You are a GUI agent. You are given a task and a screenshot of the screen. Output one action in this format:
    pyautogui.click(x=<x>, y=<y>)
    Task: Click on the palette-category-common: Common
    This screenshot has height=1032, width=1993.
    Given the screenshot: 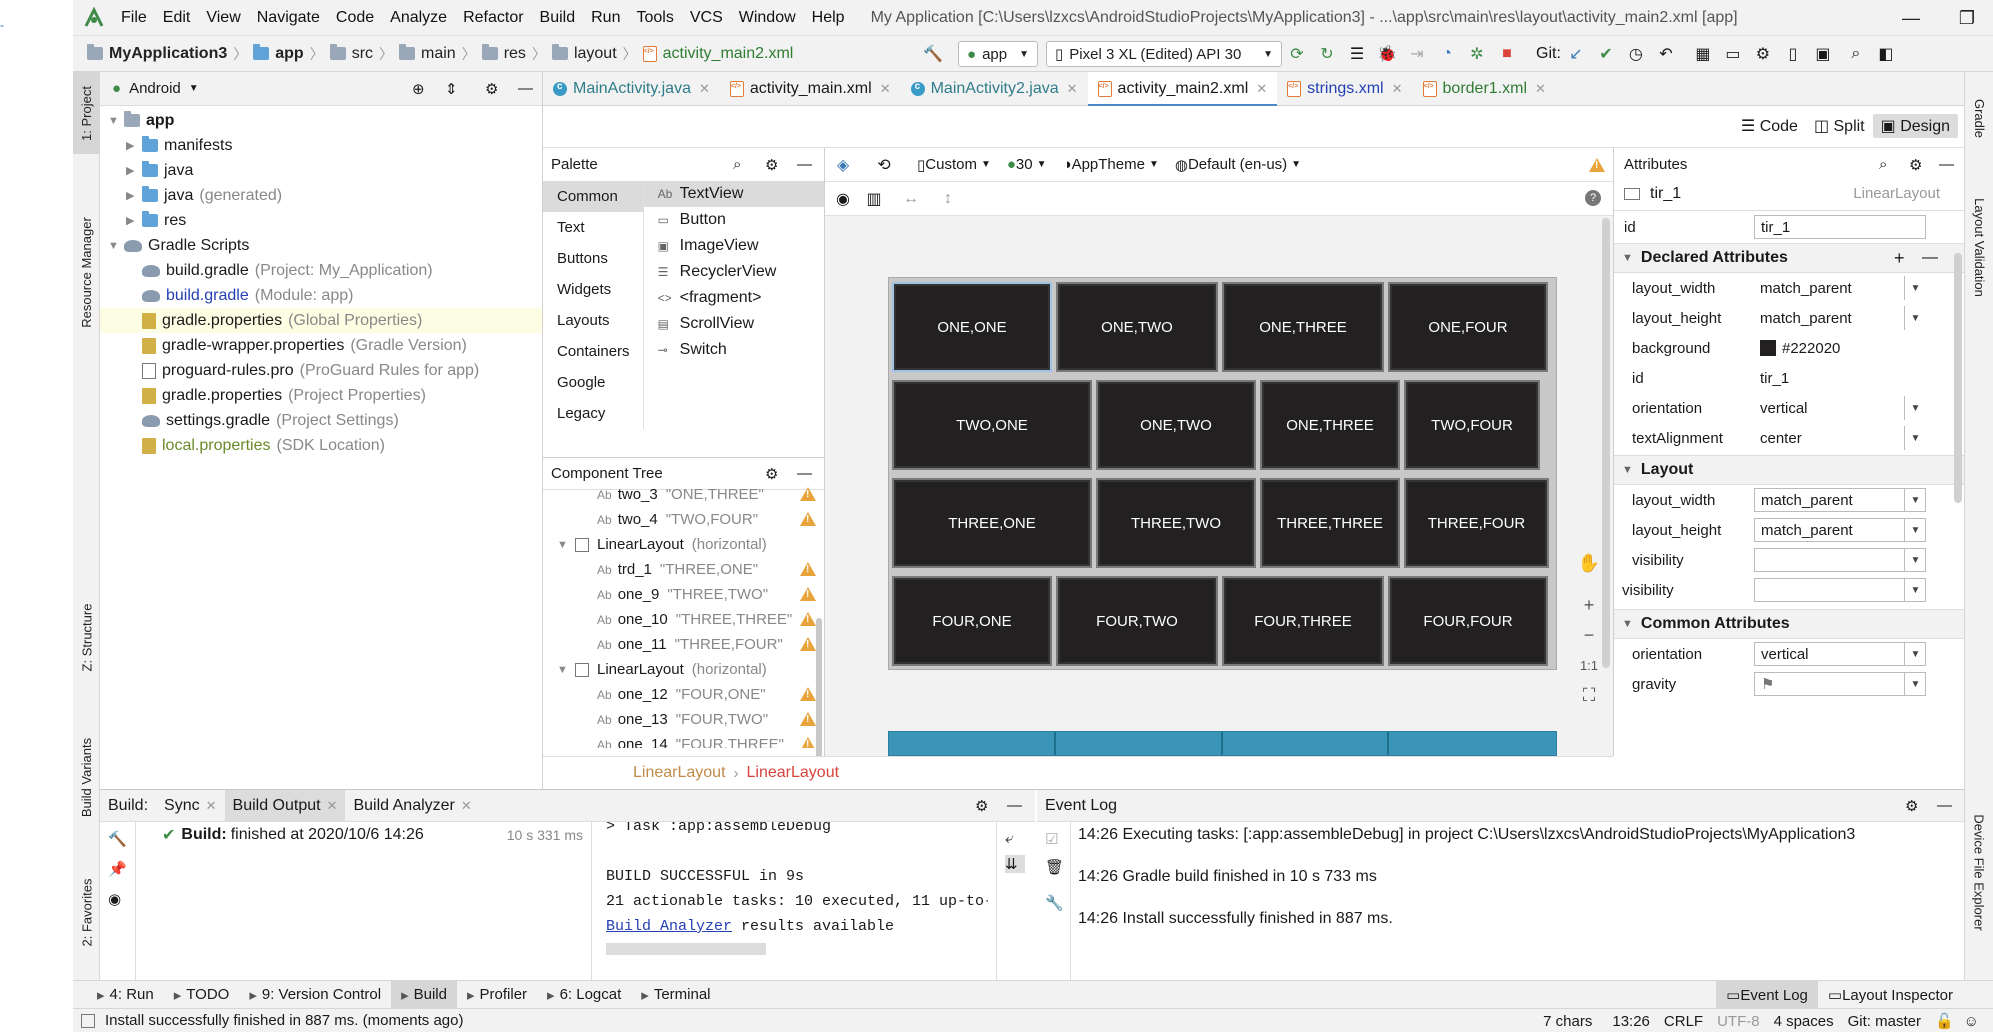 What is the action you would take?
    pyautogui.click(x=593, y=196)
    